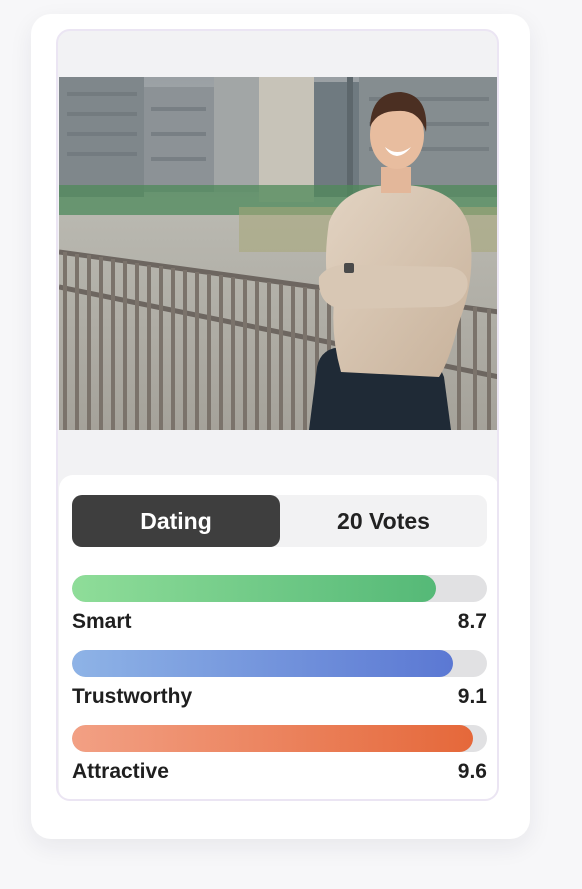  I want to click on metric-smart: Smart 8.7, so click(279, 610).